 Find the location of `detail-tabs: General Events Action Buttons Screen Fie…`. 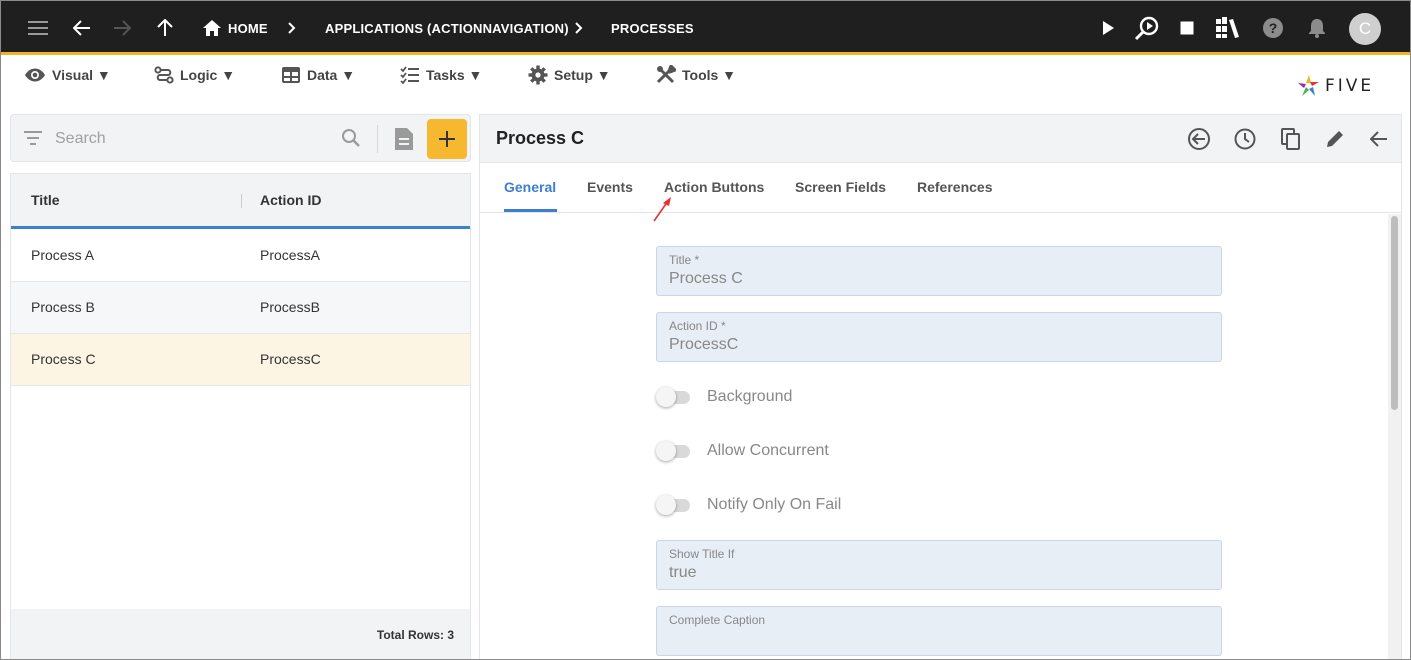

detail-tabs: General Events Action Buttons Screen Fie… is located at coordinates (940, 188).